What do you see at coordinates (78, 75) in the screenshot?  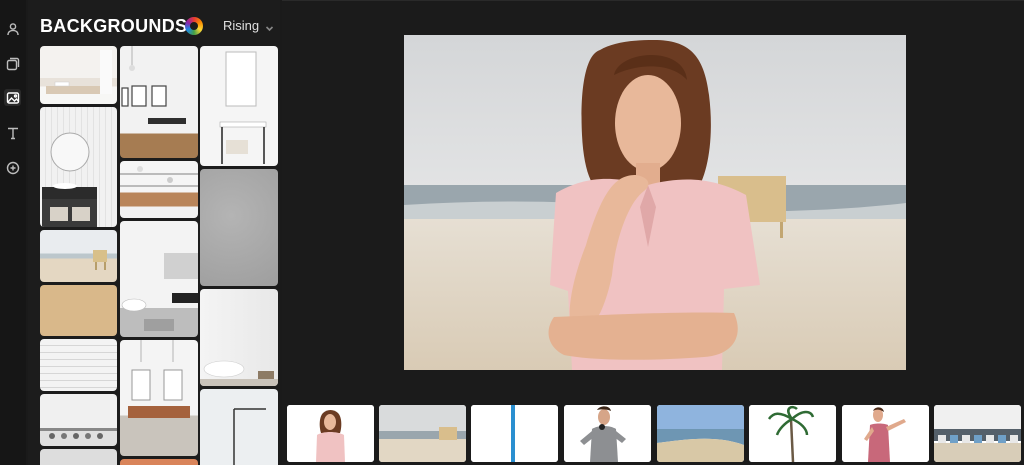 I see `background-thumb-bathroom-vanity` at bounding box center [78, 75].